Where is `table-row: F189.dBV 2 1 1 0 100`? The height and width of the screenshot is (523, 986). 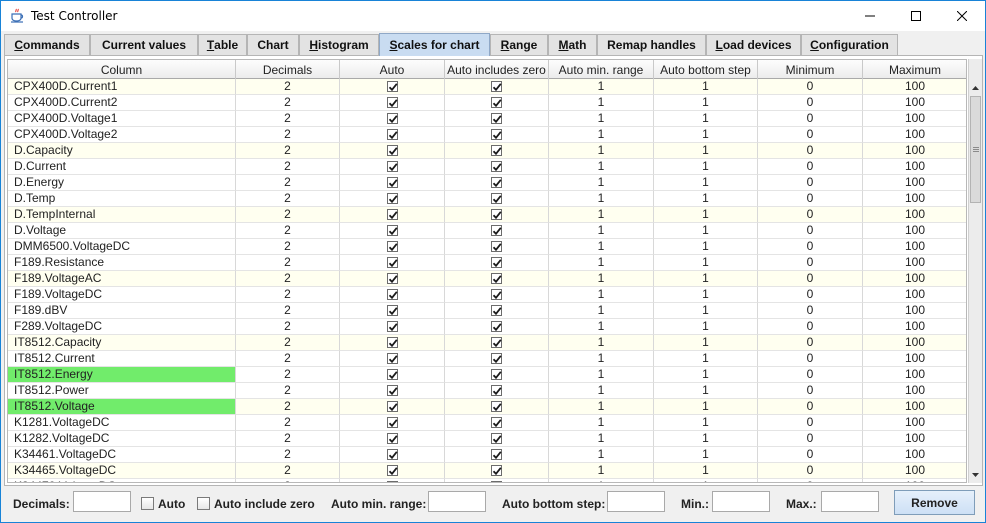 table-row: F189.dBV 2 1 1 0 100 is located at coordinates (487, 311).